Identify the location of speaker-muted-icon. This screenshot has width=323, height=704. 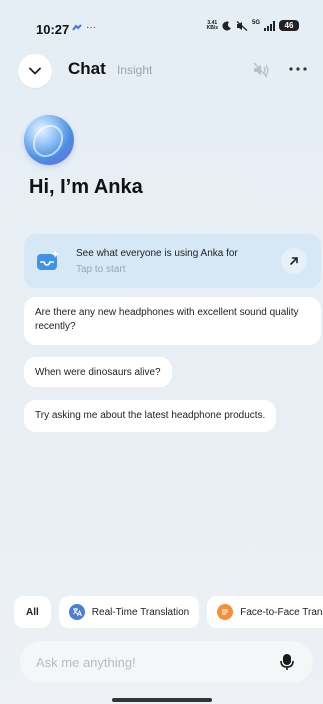
(261, 70).